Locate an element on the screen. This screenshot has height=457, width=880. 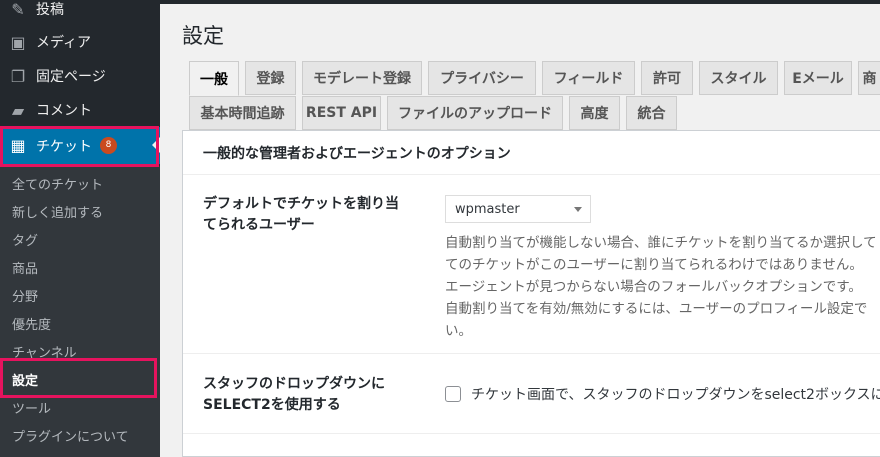
tab-style: スタイル is located at coordinates (738, 78).